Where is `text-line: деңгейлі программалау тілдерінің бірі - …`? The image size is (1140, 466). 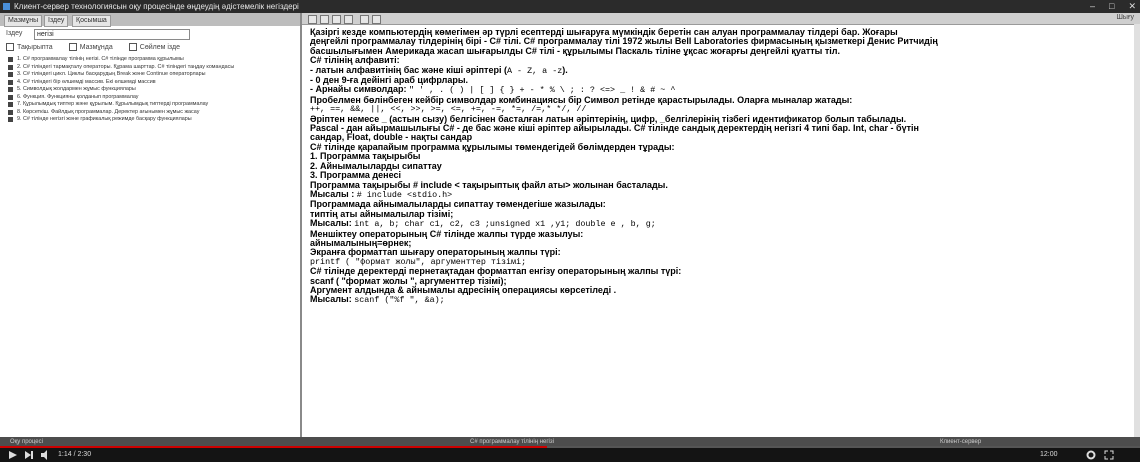
text-line: деңгейлі программалау тілдерінің бірі - … is located at coordinates (722, 41).